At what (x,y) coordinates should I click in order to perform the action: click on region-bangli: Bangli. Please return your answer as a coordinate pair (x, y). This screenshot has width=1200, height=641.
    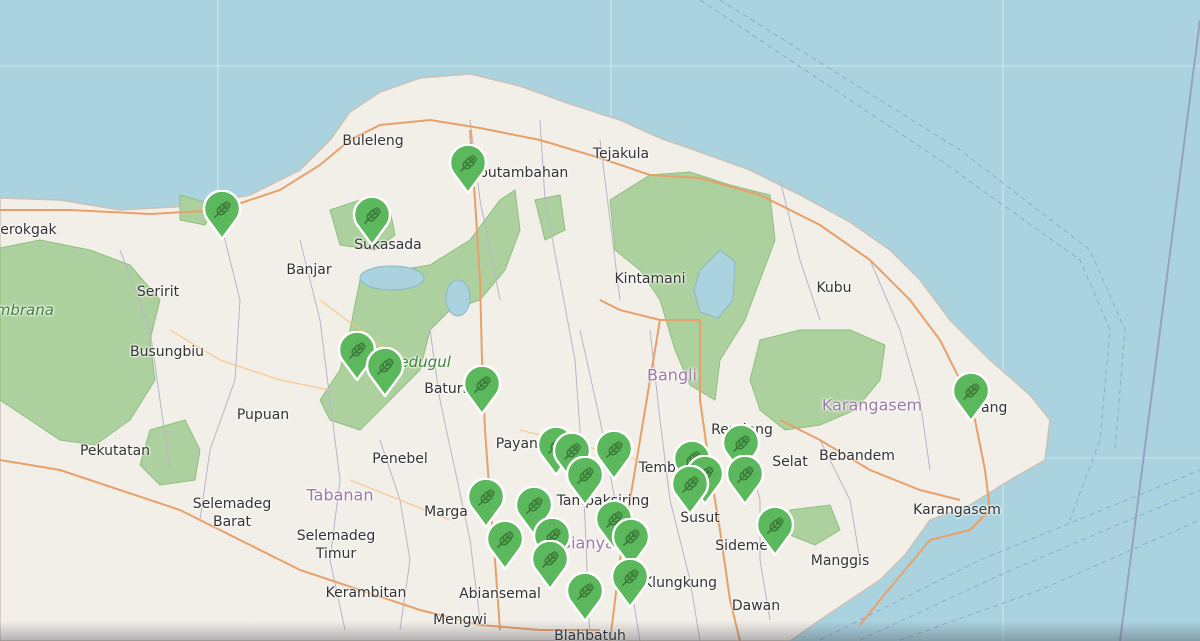
    Looking at the image, I should click on (672, 375).